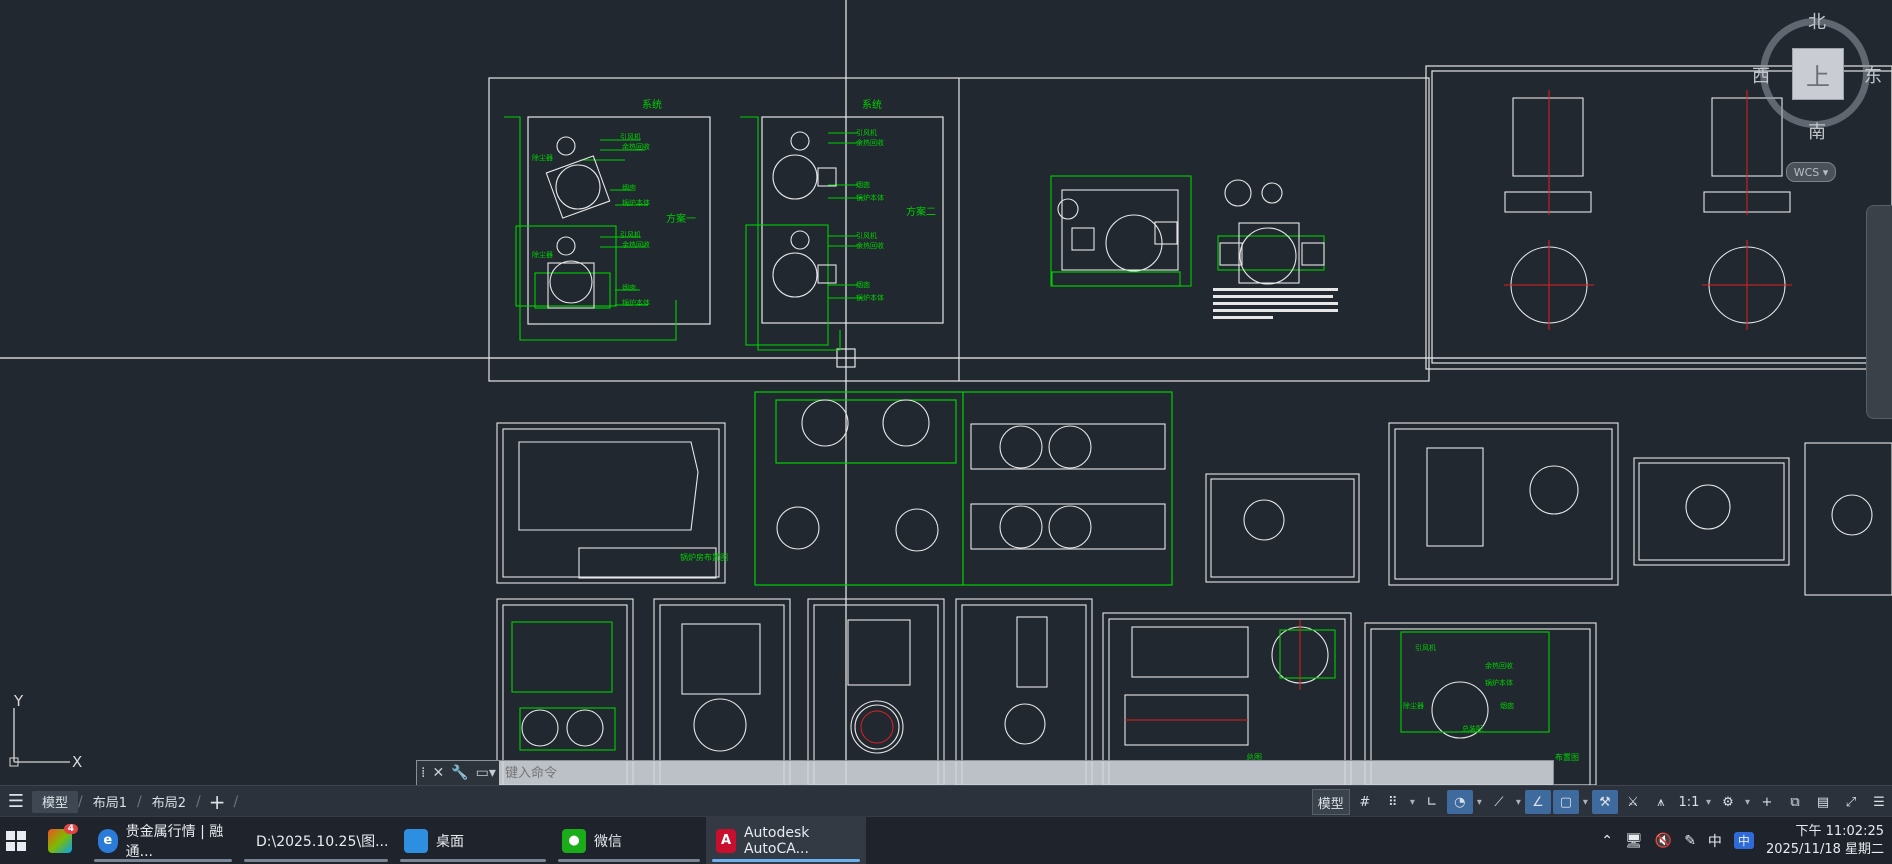  What do you see at coordinates (1661, 802) in the screenshot?
I see `annotation-scale-icon: ⩚` at bounding box center [1661, 802].